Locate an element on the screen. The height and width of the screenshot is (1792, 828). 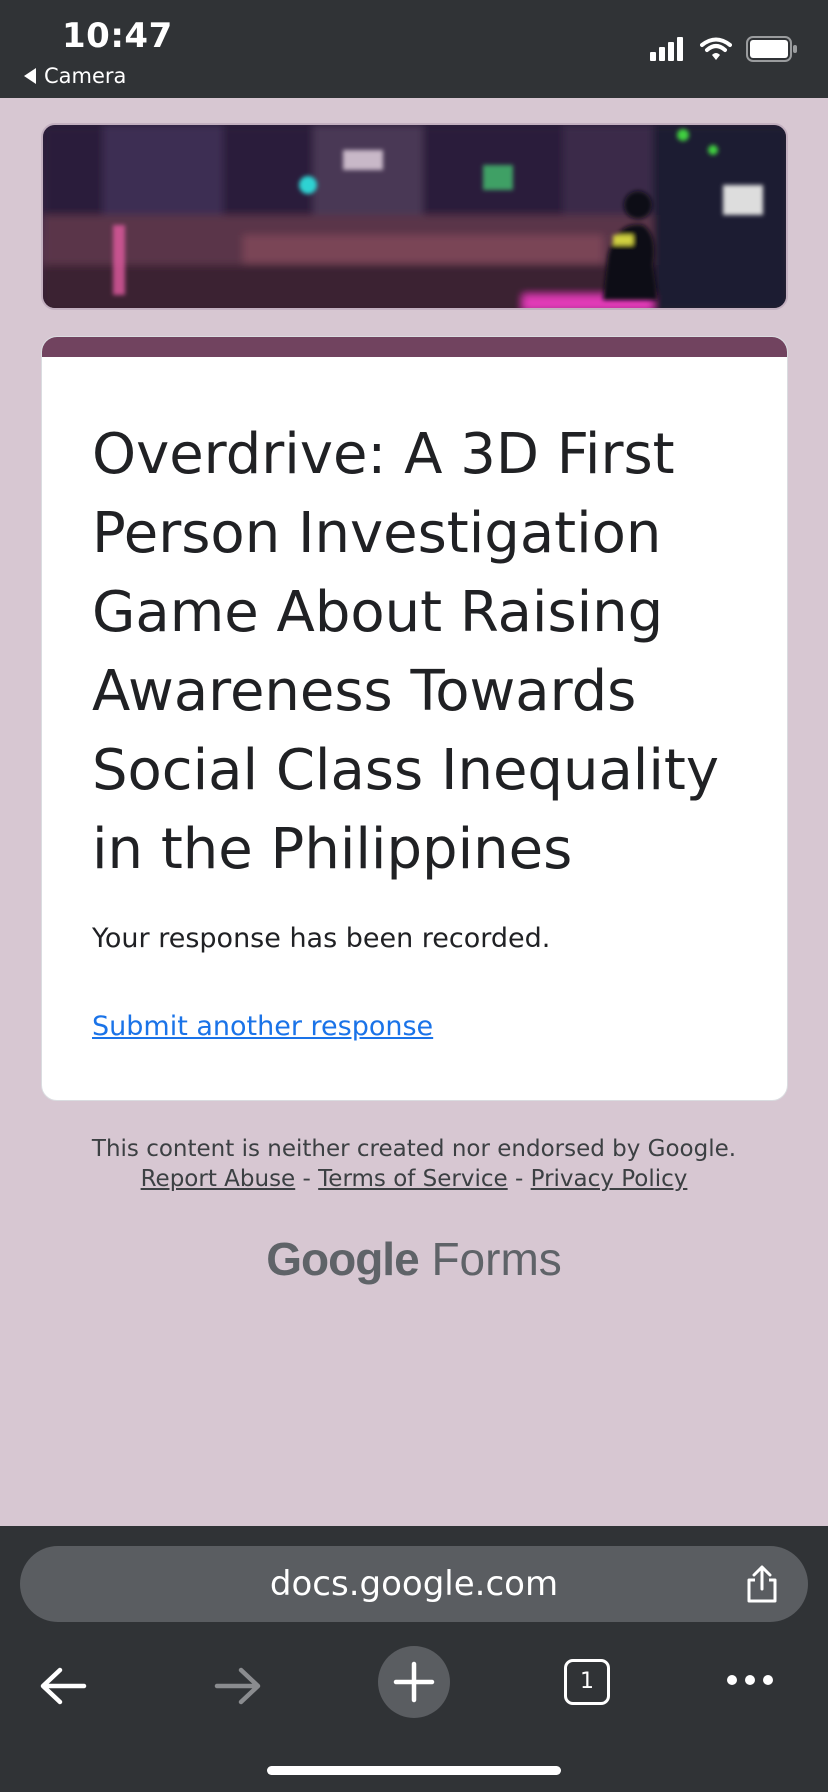
browser-toolbar: docs.google.com 1 is located at coordinates (414, 1659).